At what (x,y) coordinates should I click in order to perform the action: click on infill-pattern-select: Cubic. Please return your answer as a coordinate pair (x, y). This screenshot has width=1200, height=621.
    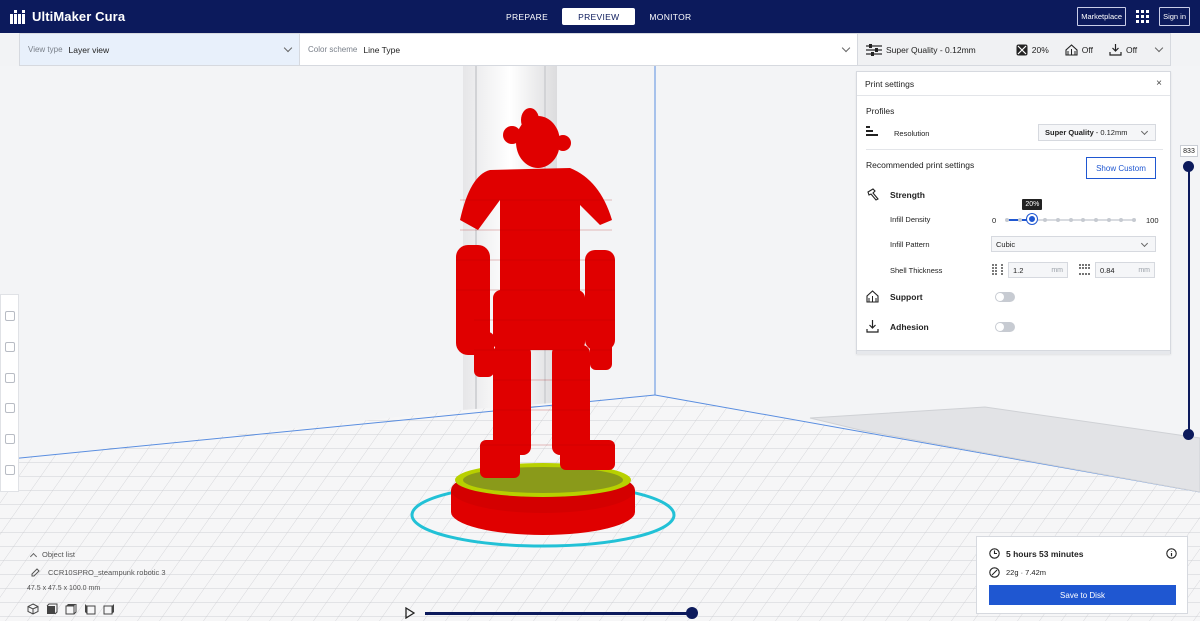
    Looking at the image, I should click on (1073, 244).